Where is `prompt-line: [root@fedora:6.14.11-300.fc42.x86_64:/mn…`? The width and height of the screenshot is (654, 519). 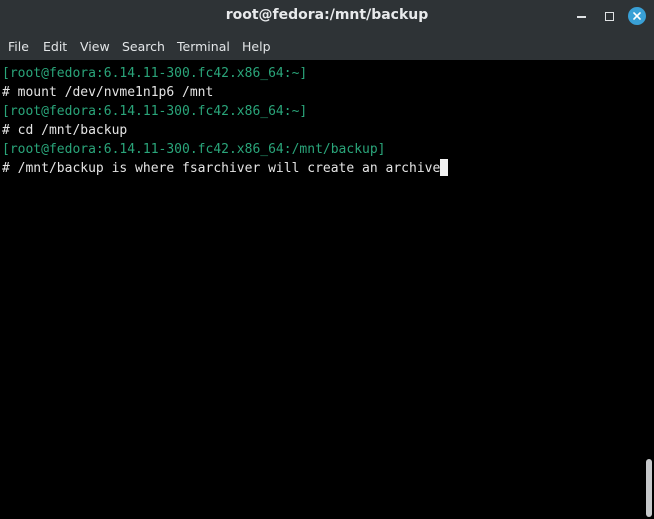
prompt-line: [root@fedora:6.14.11-300.fc42.x86_64:/mn… is located at coordinates (194, 149).